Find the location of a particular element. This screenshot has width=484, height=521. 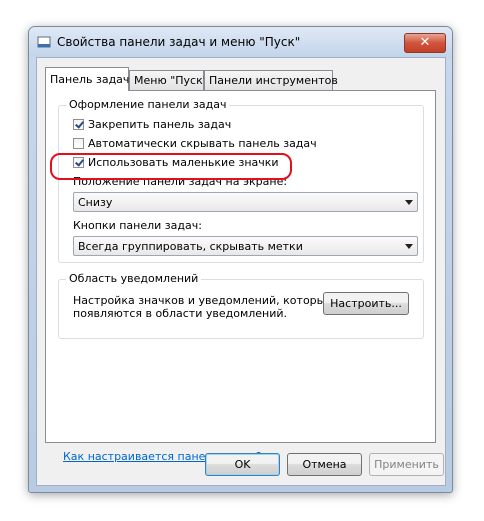

auto-hide-checkbox: Автоматически скрывать панель задач is located at coordinates (195, 145).